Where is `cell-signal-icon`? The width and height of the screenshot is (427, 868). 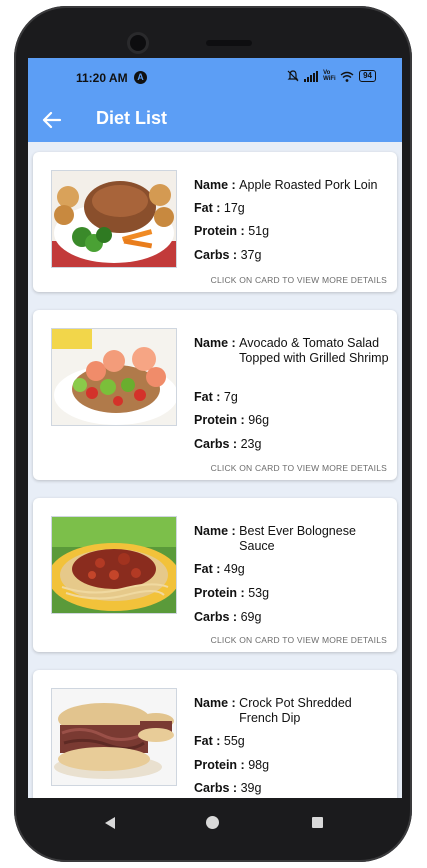 cell-signal-icon is located at coordinates (311, 76).